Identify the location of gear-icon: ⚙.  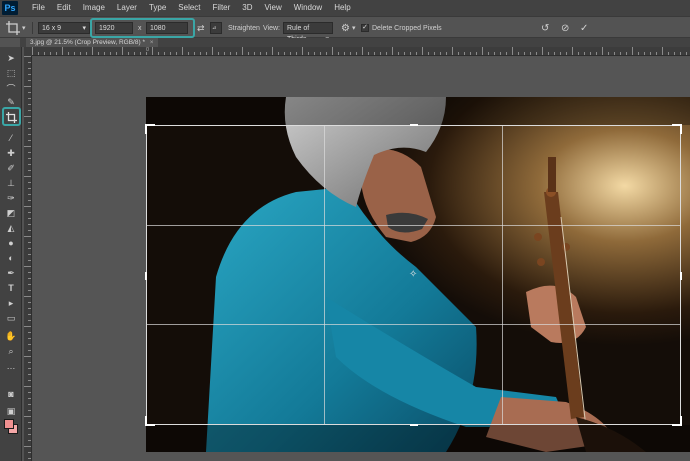
(345, 28).